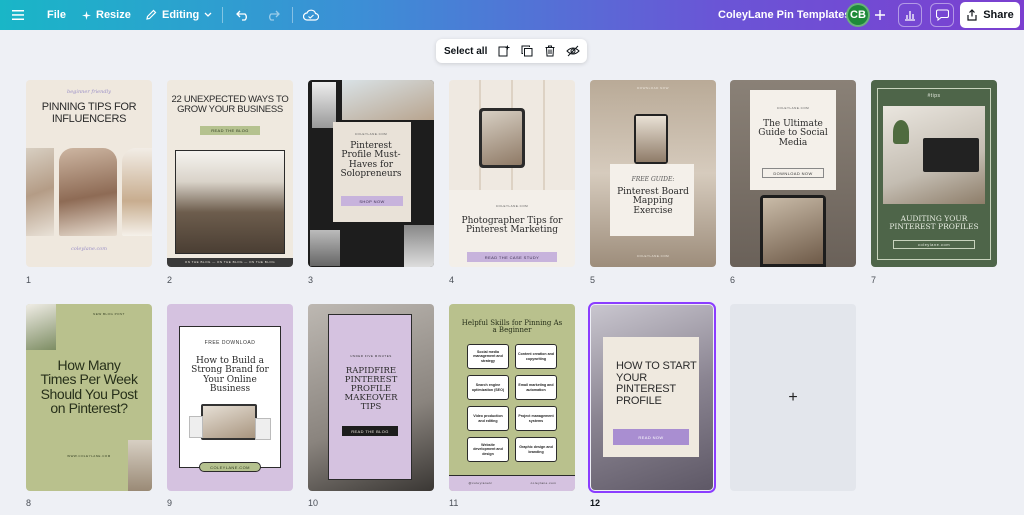 The image size is (1024, 515). Describe the element at coordinates (230, 104) in the screenshot. I see `page-2-title: 22 UNEXPECTED WAYS TO GROW YOUR BUSINESS` at that location.